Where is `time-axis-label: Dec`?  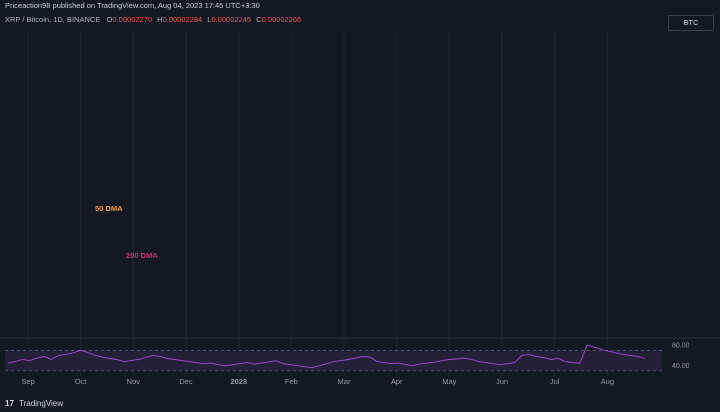 time-axis-label: Dec is located at coordinates (186, 381).